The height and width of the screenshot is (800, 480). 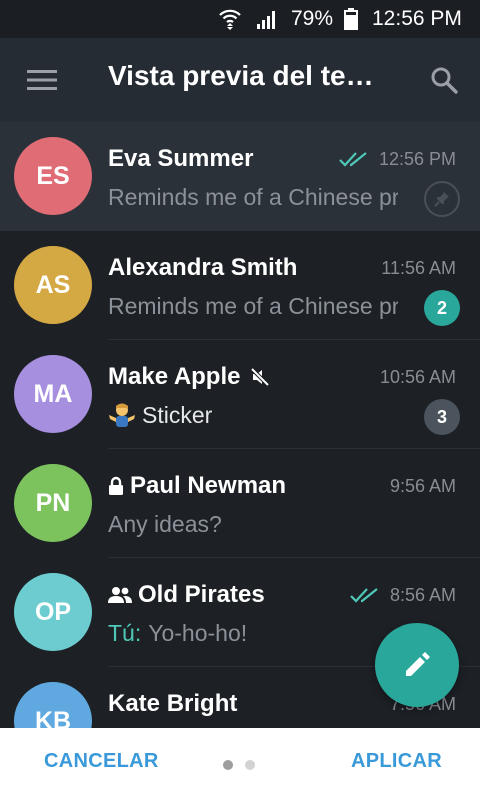 What do you see at coordinates (122, 415) in the screenshot?
I see `shrug-emoji-icon` at bounding box center [122, 415].